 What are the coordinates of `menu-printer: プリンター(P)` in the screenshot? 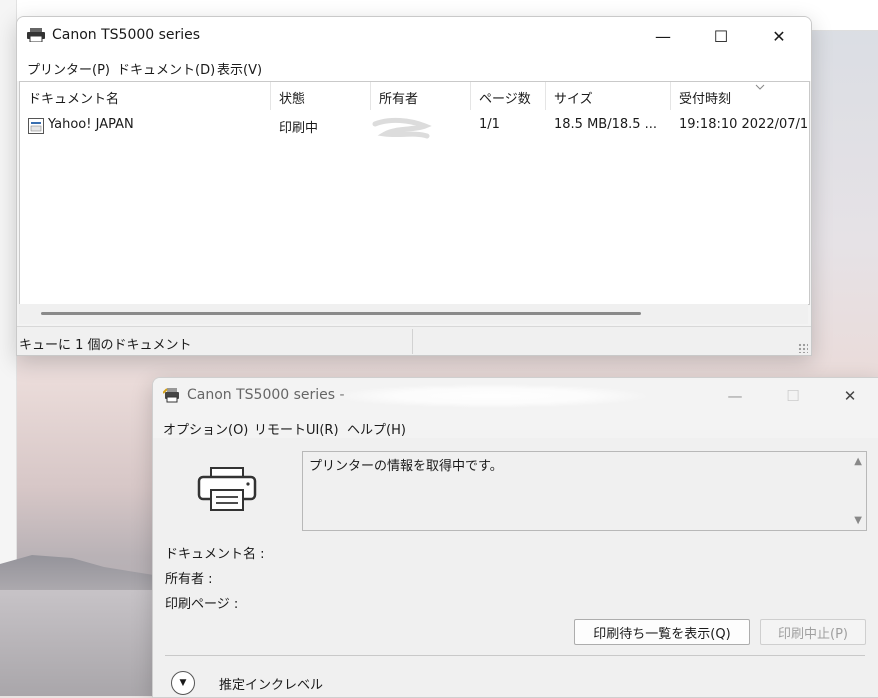 It's located at (68, 68).